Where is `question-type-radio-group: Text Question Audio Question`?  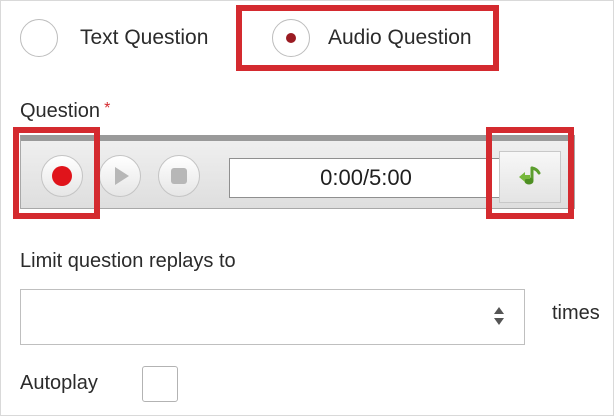 question-type-radio-group: Text Question Audio Question is located at coordinates (270, 38).